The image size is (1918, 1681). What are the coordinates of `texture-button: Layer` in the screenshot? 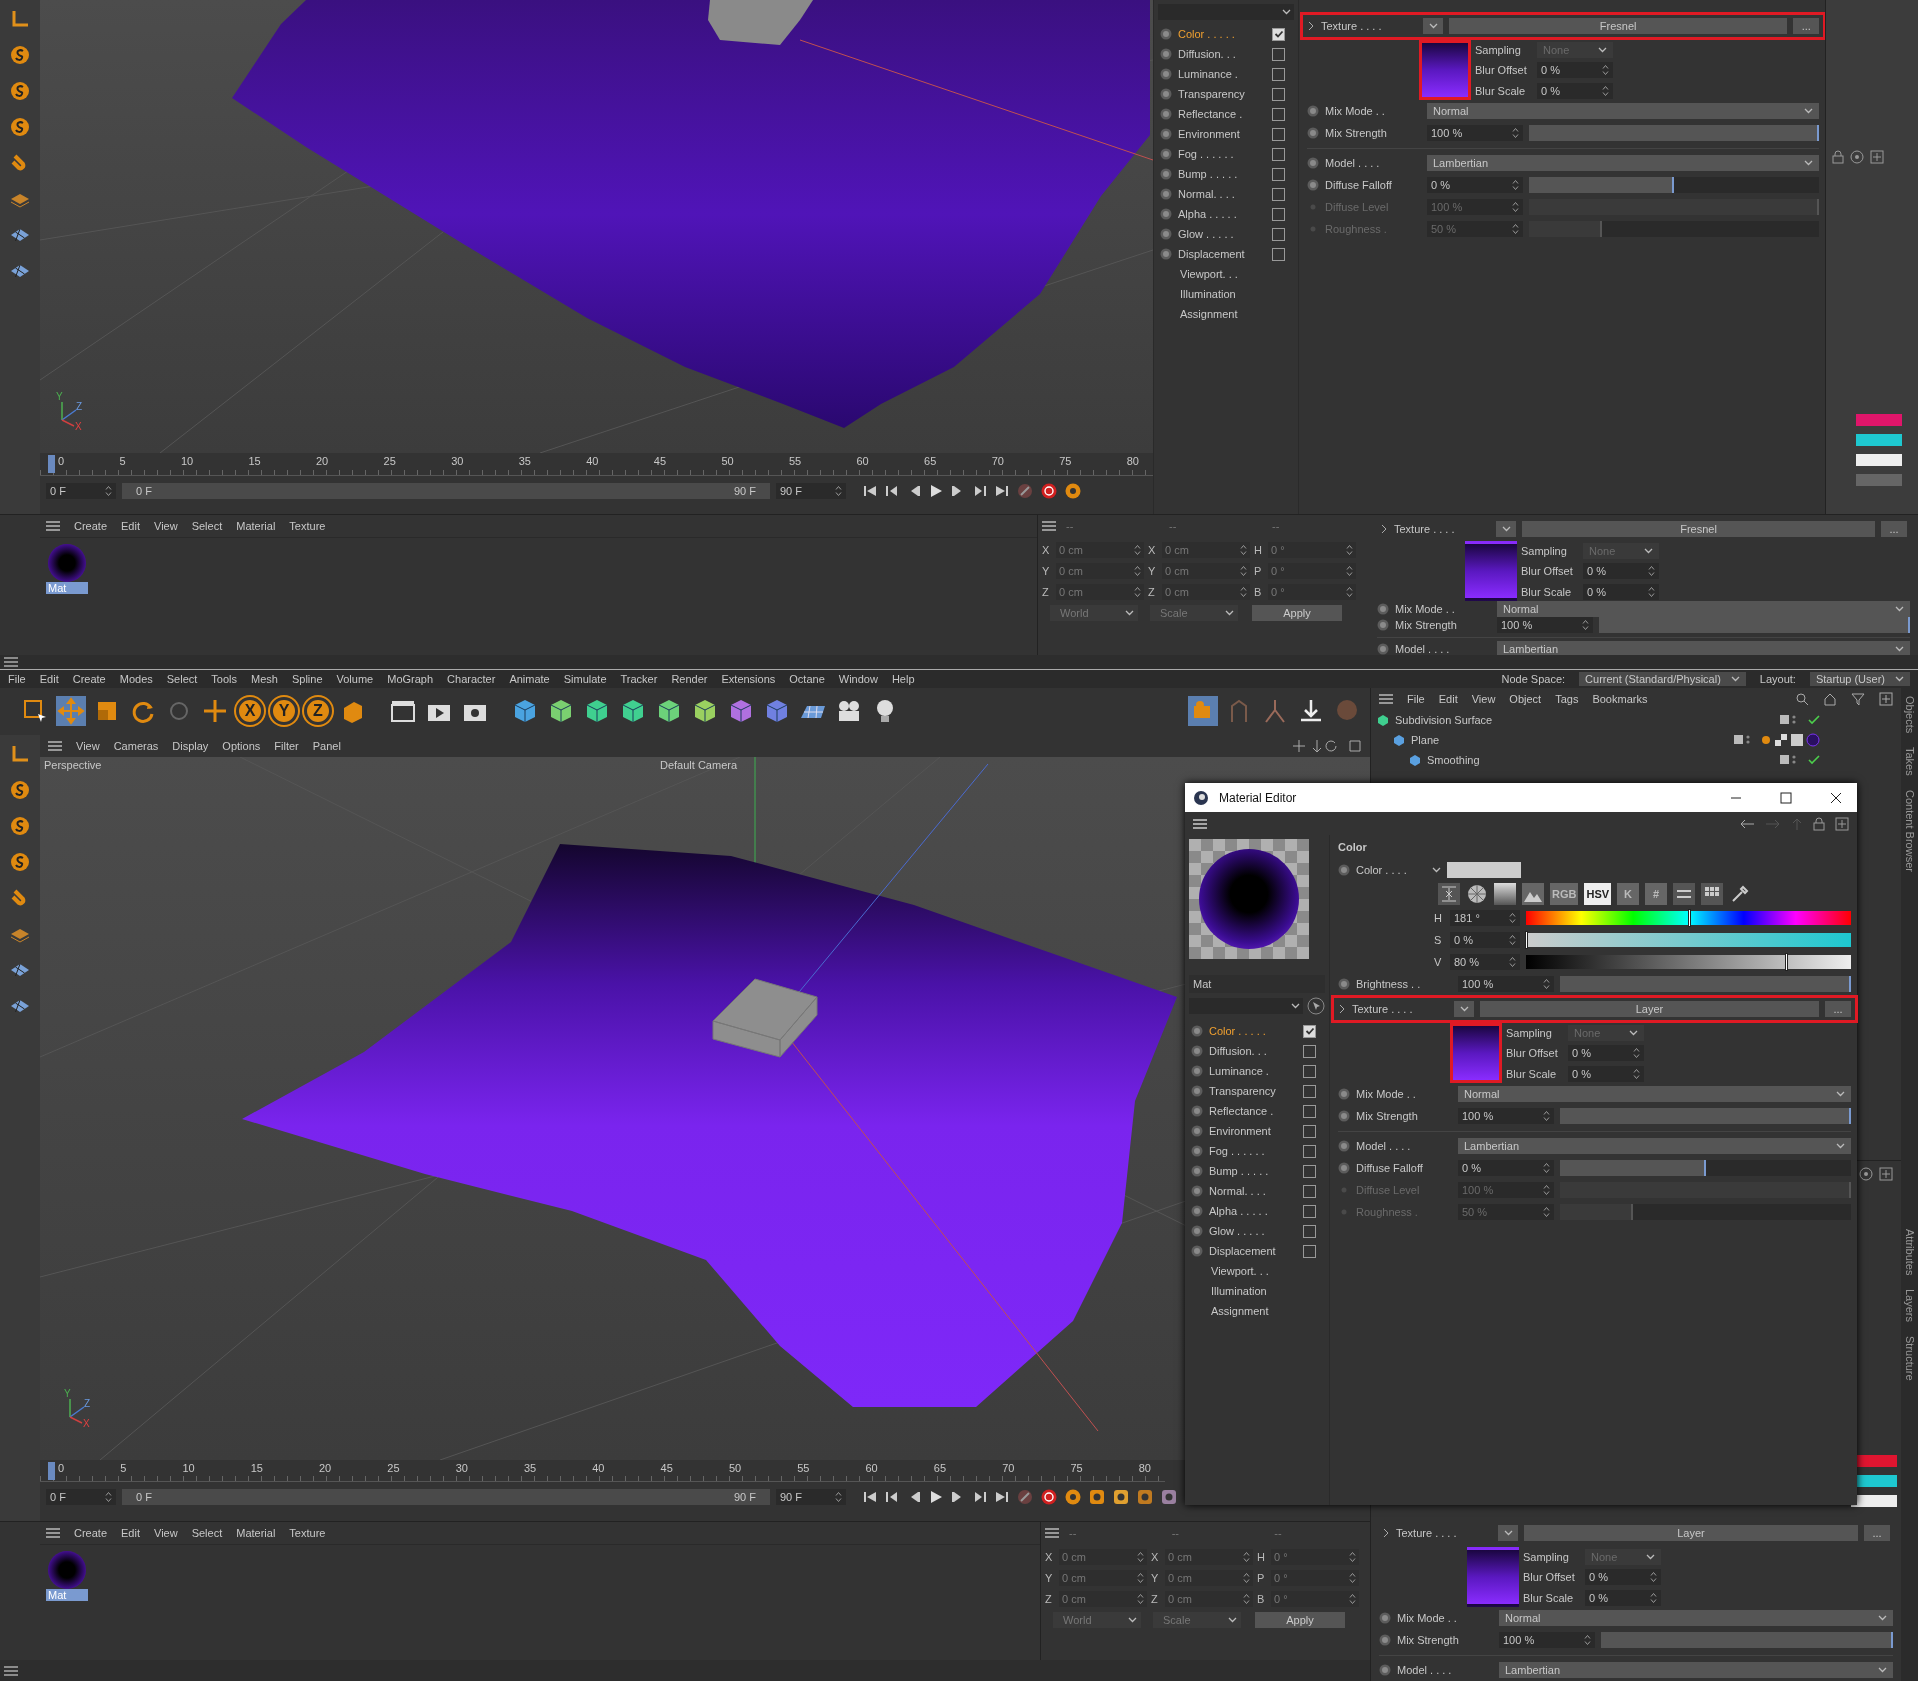 It's located at (1649, 1009).